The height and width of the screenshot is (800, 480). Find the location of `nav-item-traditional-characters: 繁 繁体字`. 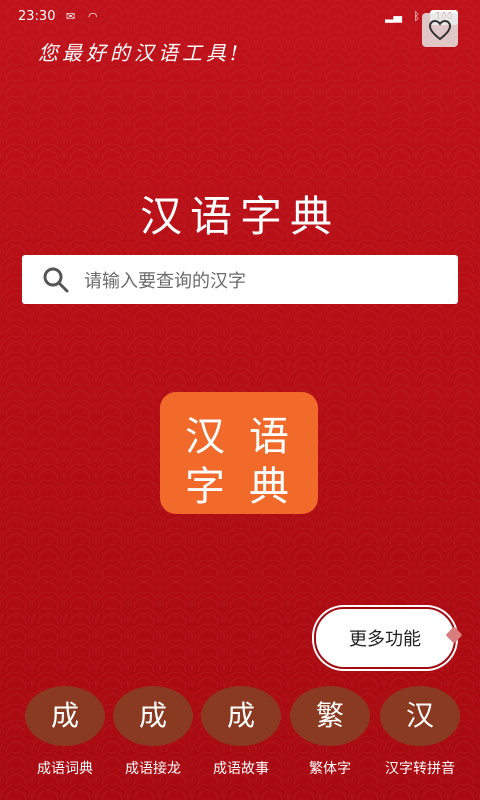

nav-item-traditional-characters: 繁 繁体字 is located at coordinates (330, 732).